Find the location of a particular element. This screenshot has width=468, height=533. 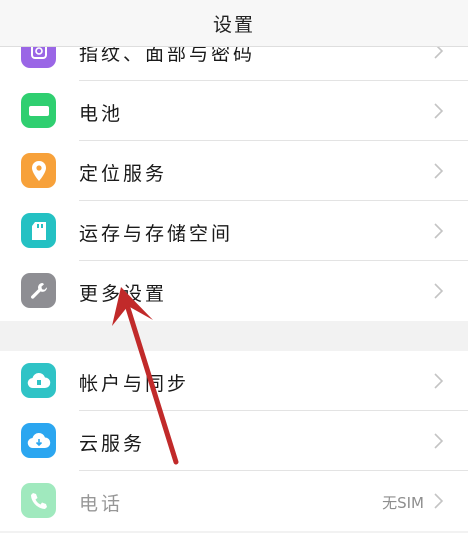

settings-item-cloud-service: 云服务 is located at coordinates (234, 441).